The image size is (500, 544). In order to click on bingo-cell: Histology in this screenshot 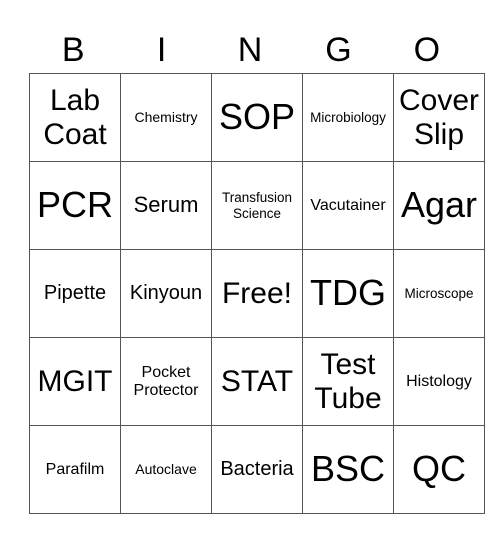, I will do `click(439, 381)`.